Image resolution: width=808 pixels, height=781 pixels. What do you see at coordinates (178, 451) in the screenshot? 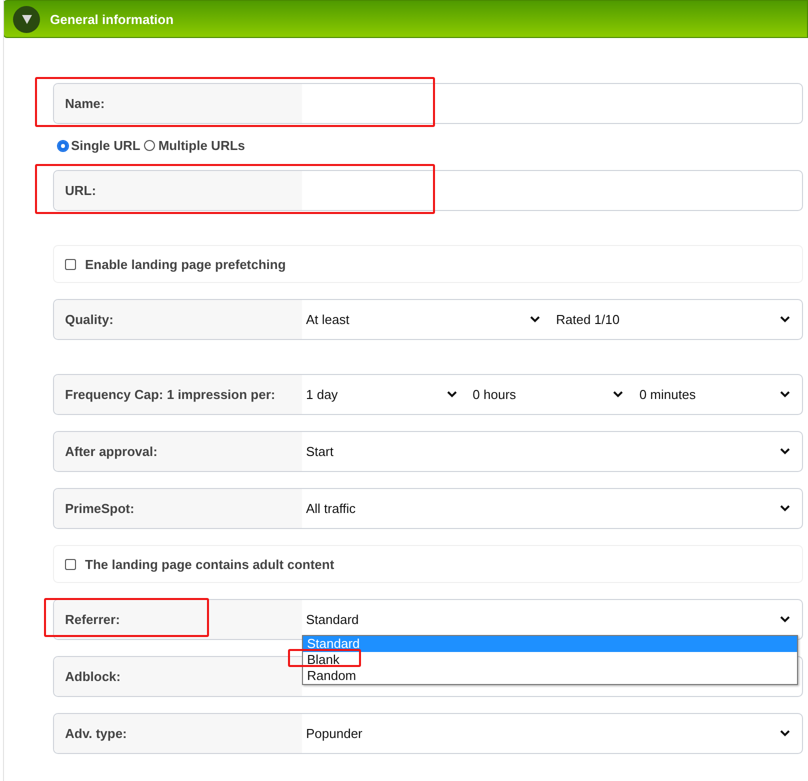
I see `field-label: After approval:` at bounding box center [178, 451].